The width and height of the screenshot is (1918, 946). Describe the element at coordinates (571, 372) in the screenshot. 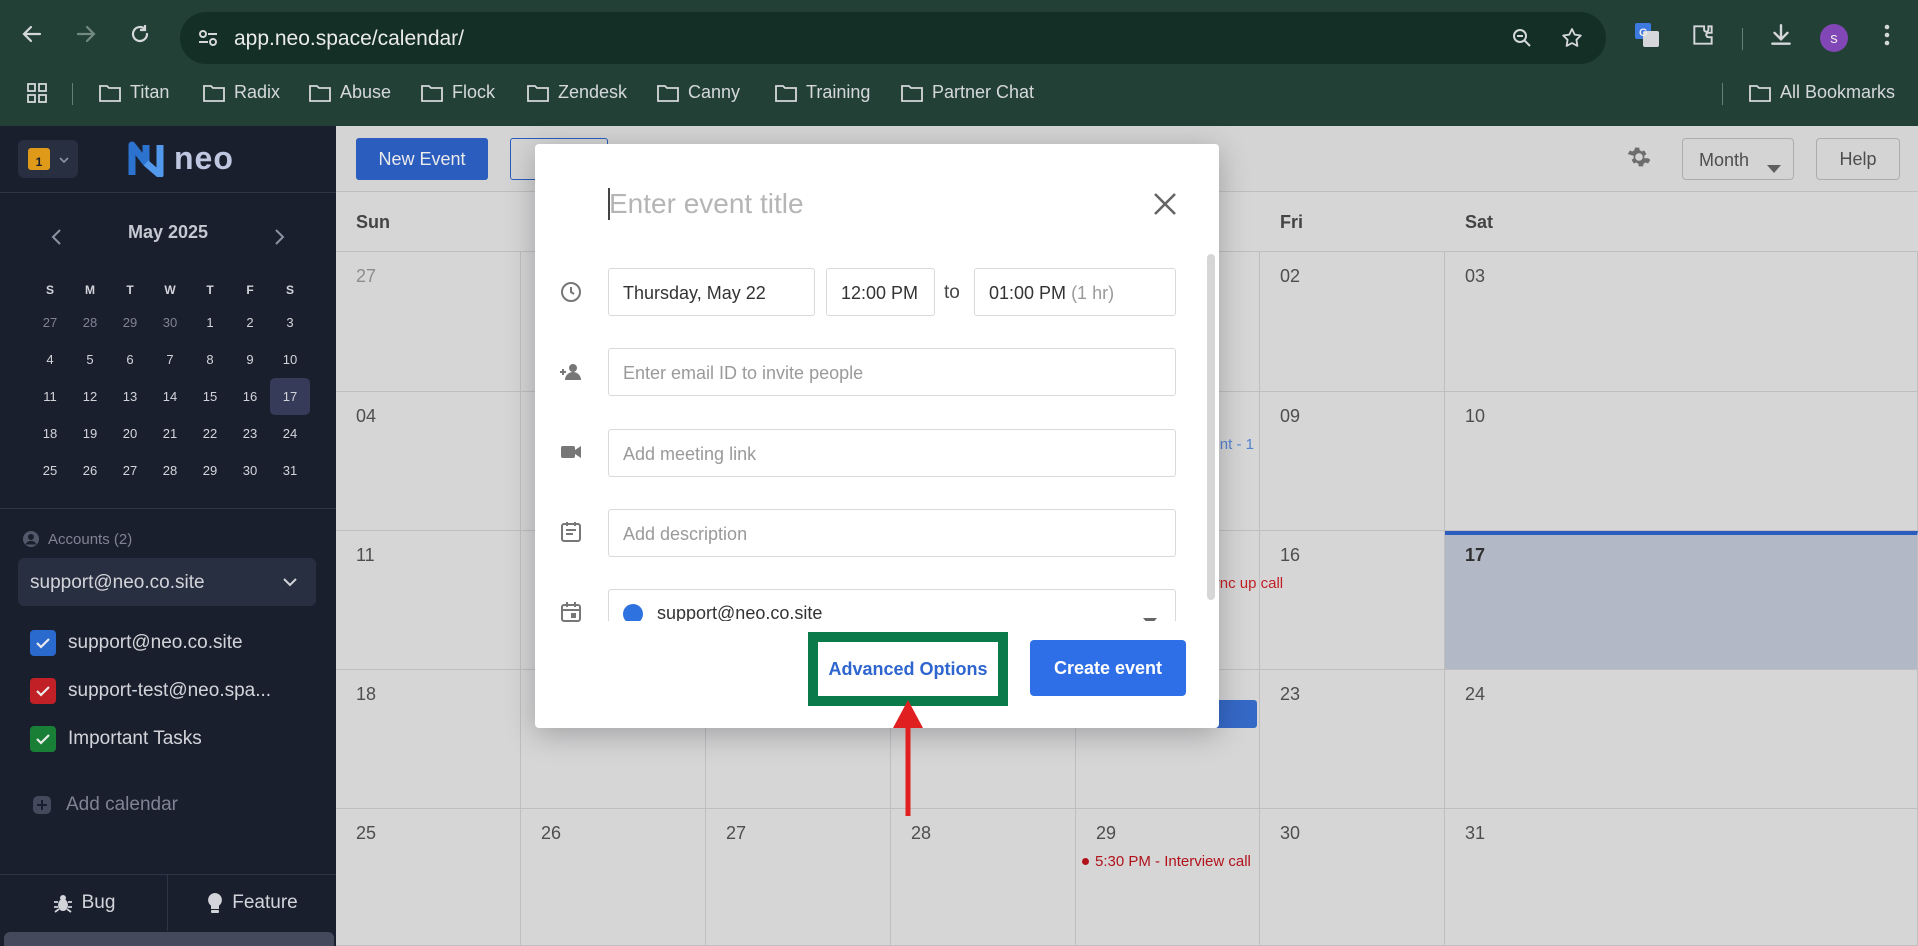

I see `add-person-icon` at that location.